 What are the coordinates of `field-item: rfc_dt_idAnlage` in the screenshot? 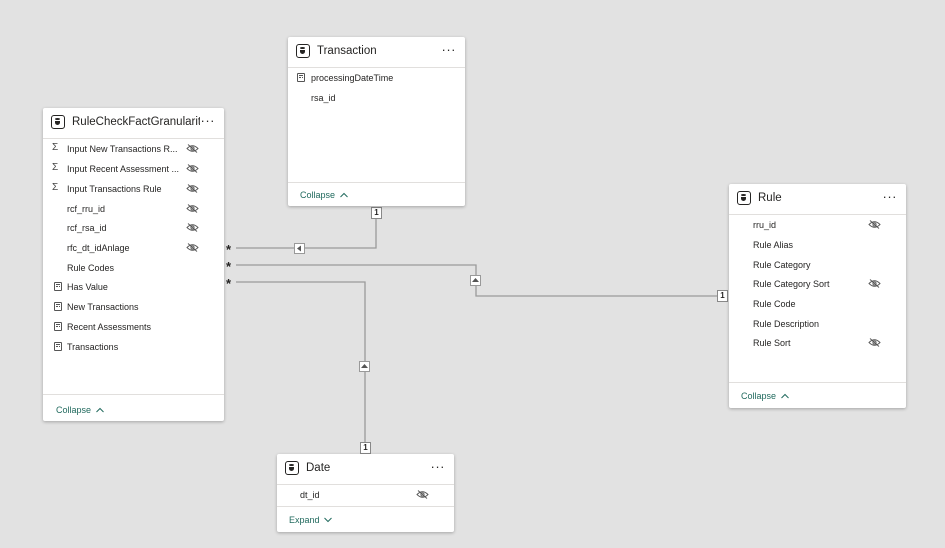 It's located at (98, 248).